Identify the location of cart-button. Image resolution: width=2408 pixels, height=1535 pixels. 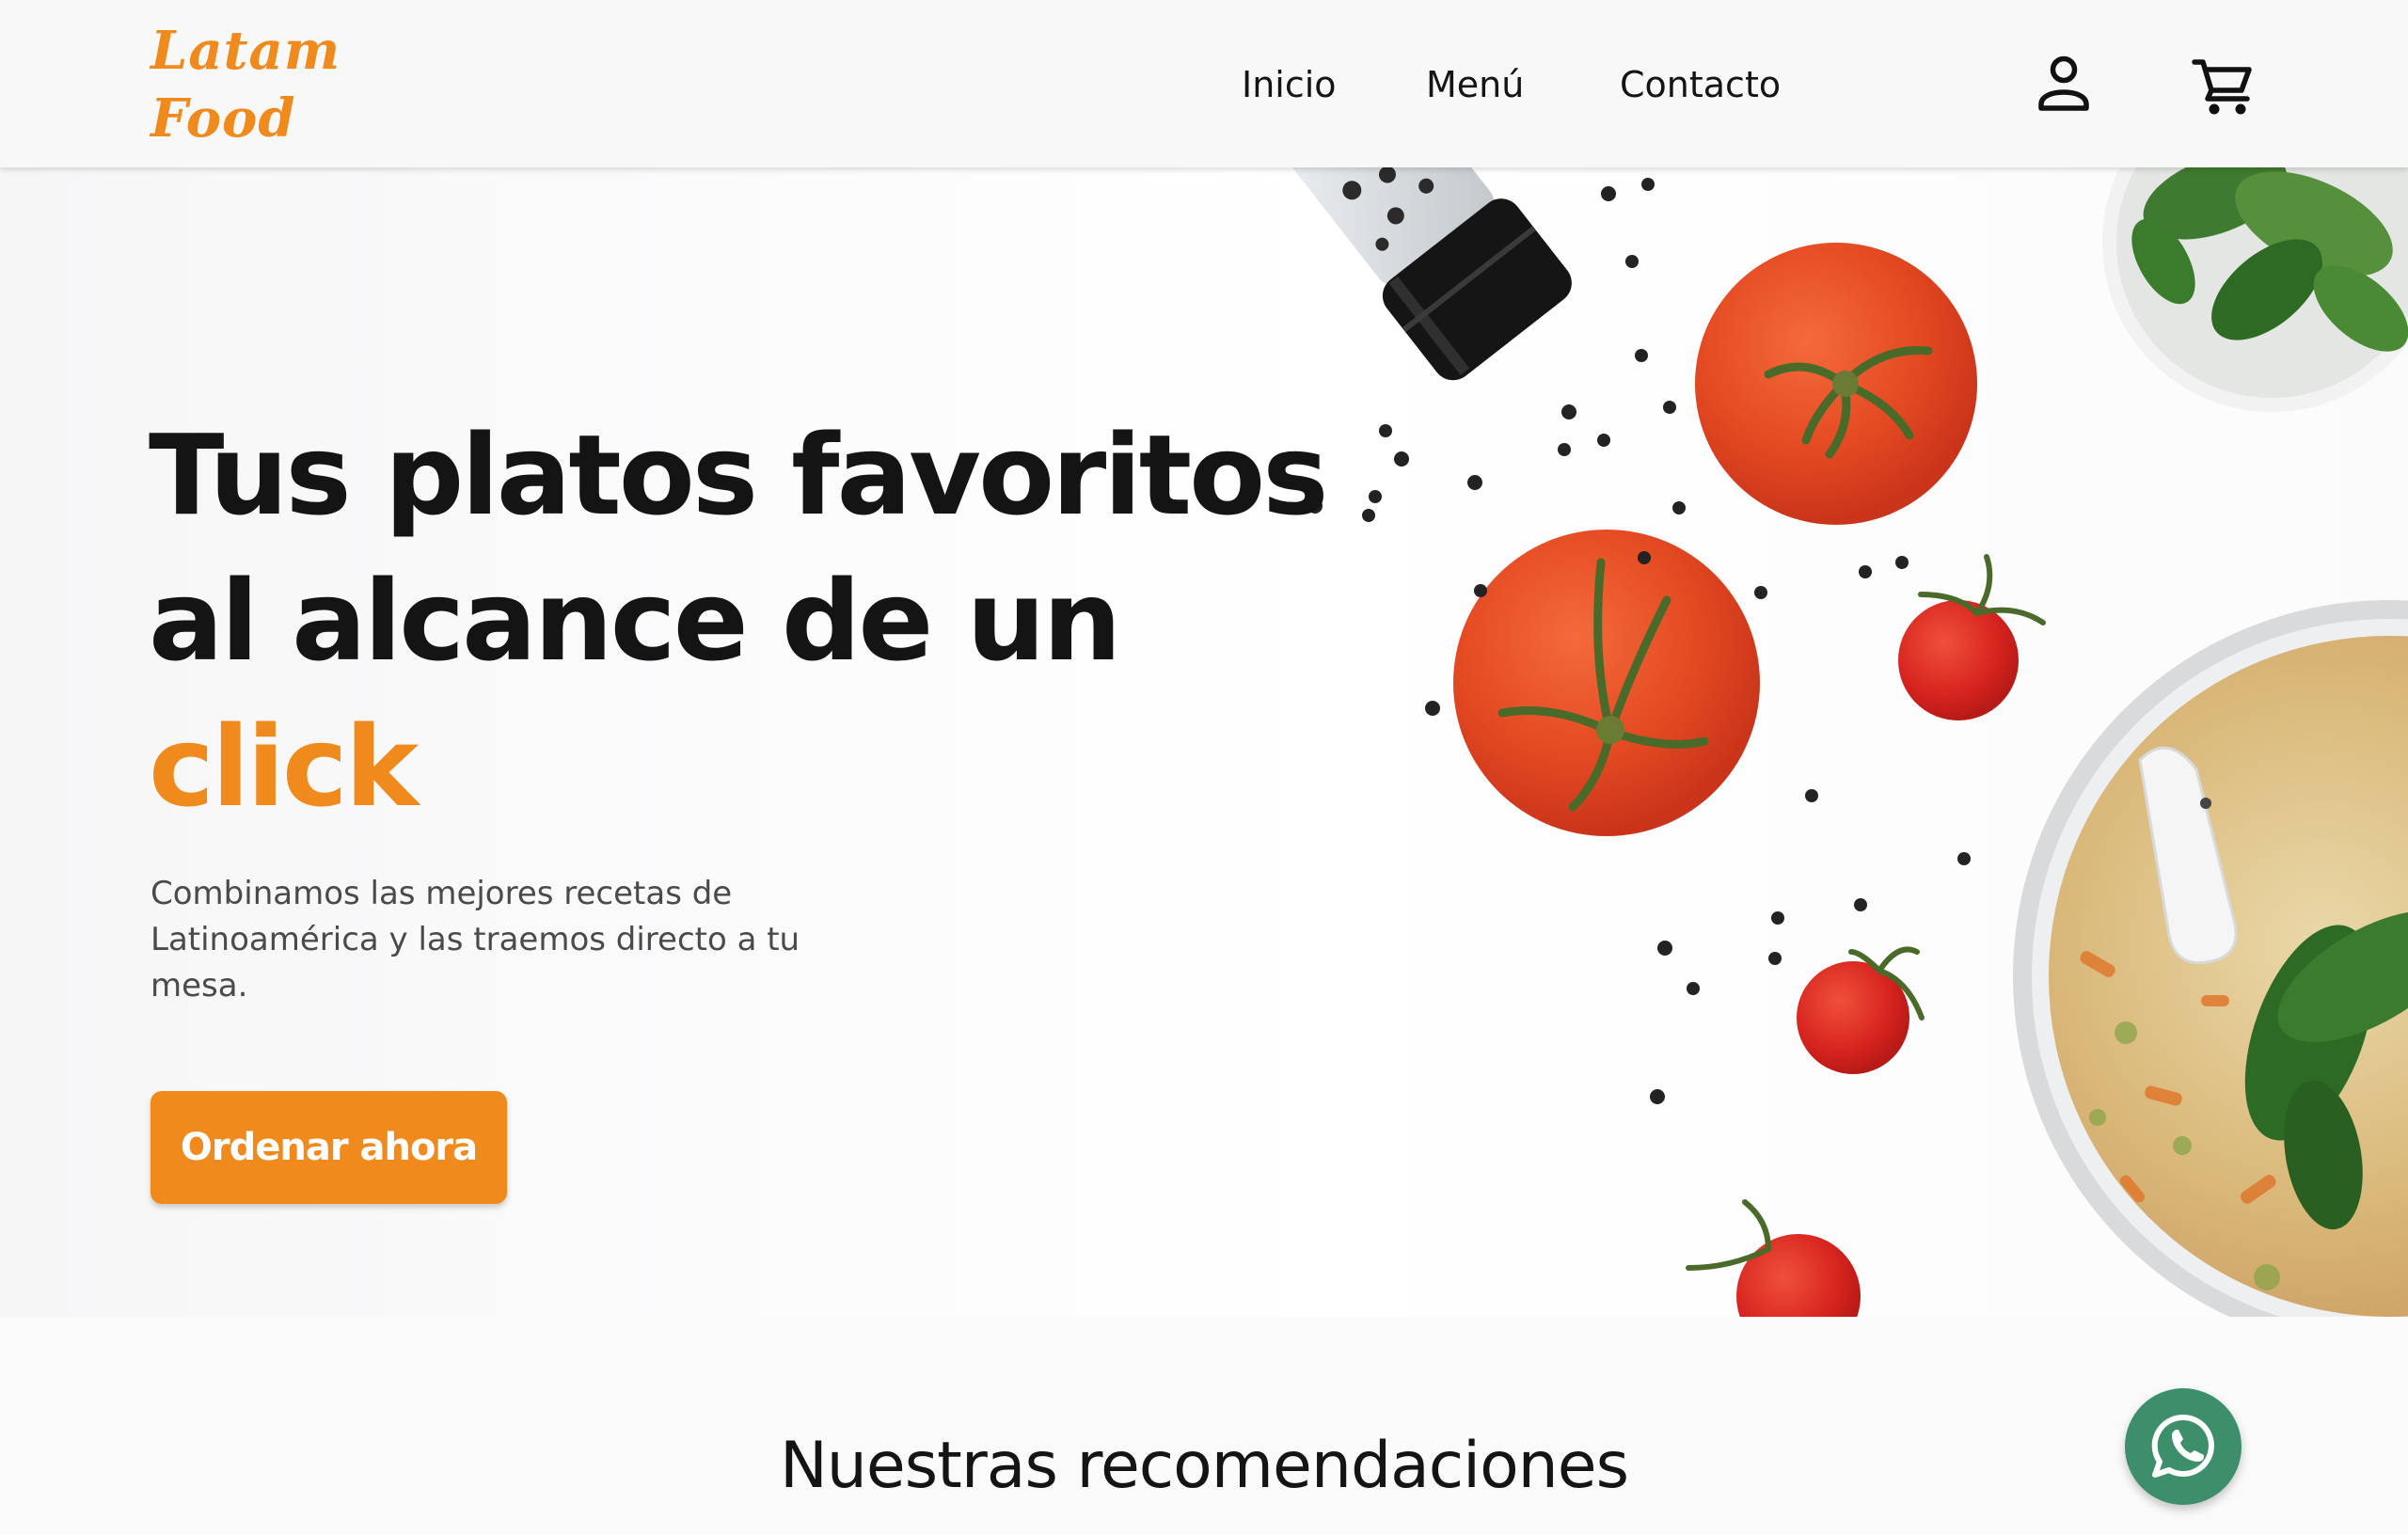
(2223, 86).